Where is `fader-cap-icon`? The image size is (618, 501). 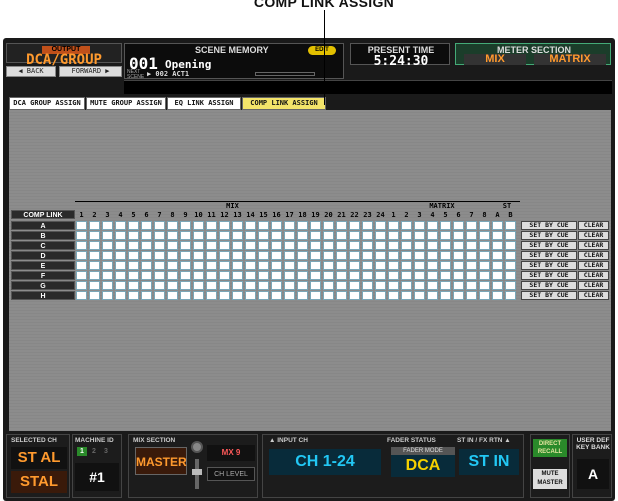 fader-cap-icon is located at coordinates (197, 472).